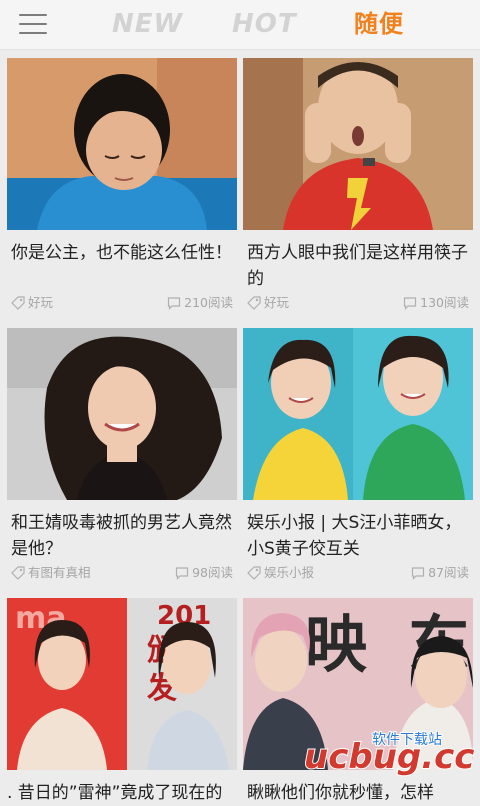 The height and width of the screenshot is (806, 480). Describe the element at coordinates (340, 793) in the screenshot. I see `article-title: 瞅瞅他们你就秒懂，怎样` at that location.